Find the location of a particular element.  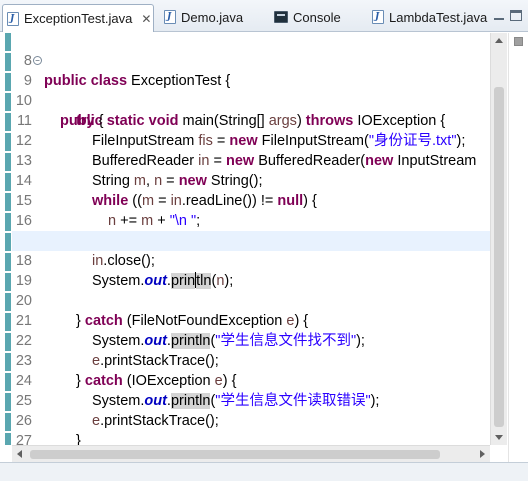

code-line-27: 27 } is located at coordinates (40, 451).